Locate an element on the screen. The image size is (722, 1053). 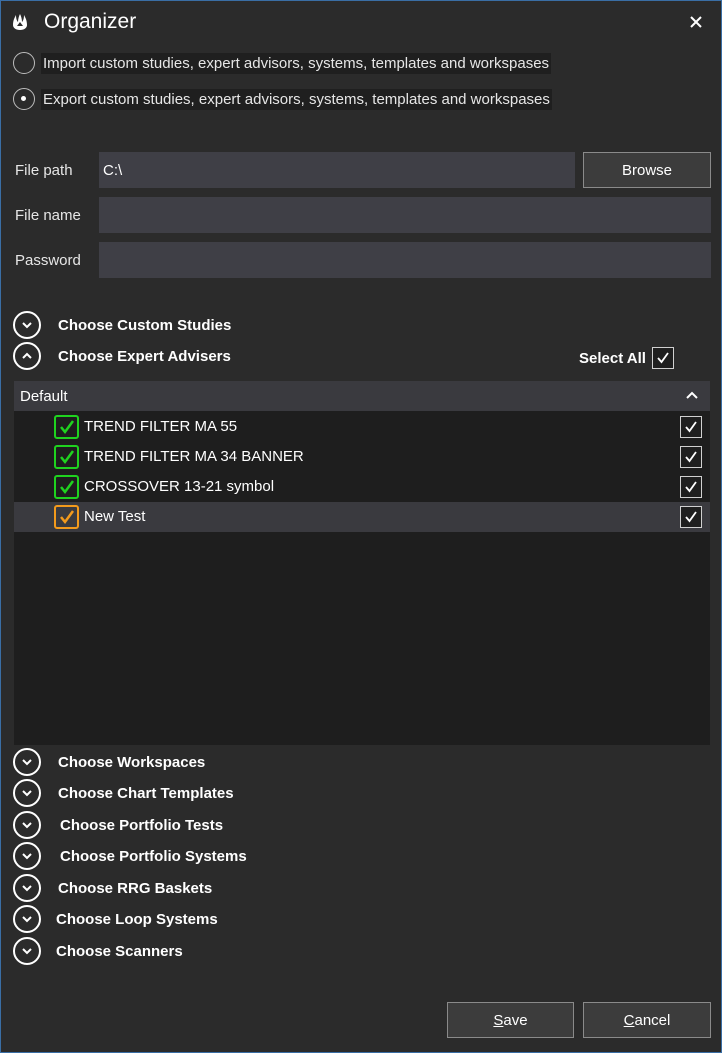
section-portfolio-tests-label: Choose Portfolio Tests is located at coordinates (142, 825).